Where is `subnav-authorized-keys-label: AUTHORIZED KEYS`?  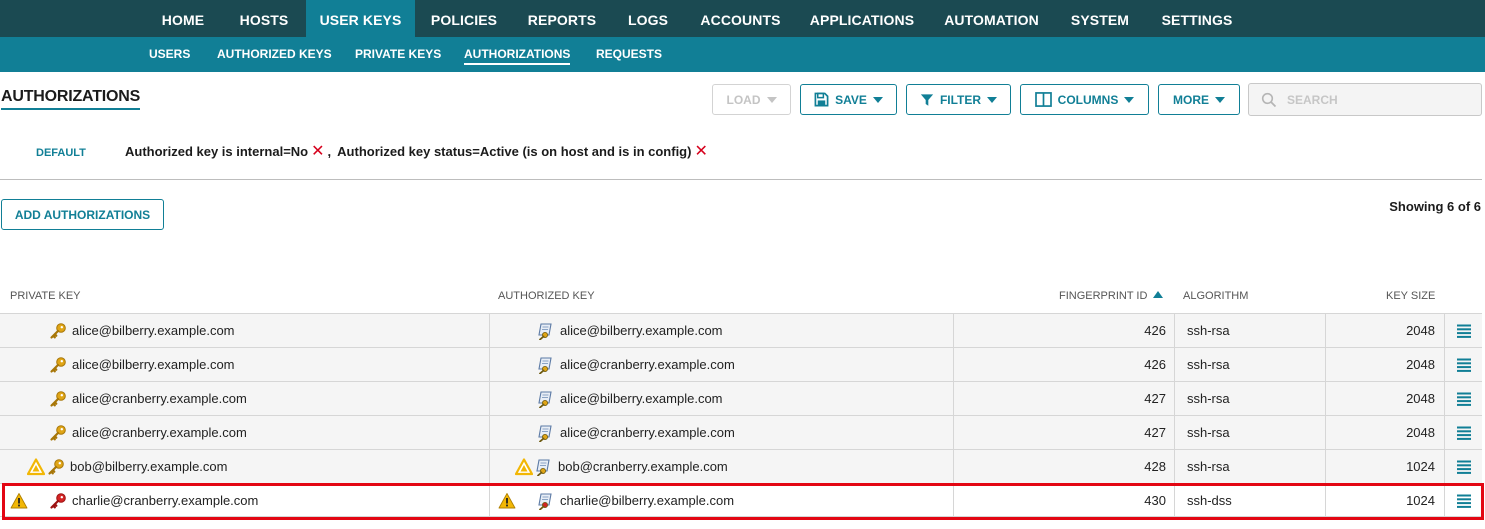
subnav-authorized-keys-label: AUTHORIZED KEYS is located at coordinates (274, 54).